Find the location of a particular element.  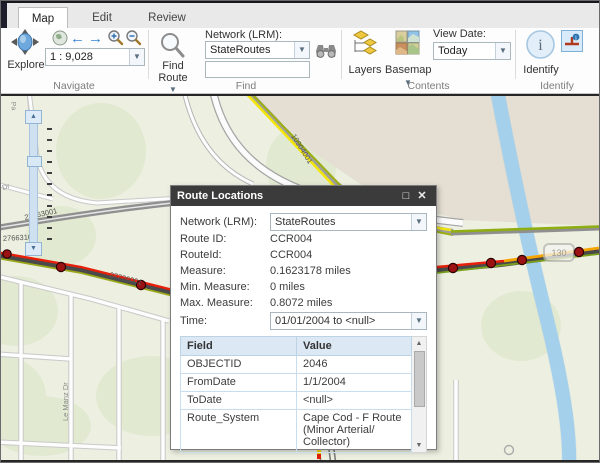

find-route-button: Find Route is located at coordinates (173, 72).